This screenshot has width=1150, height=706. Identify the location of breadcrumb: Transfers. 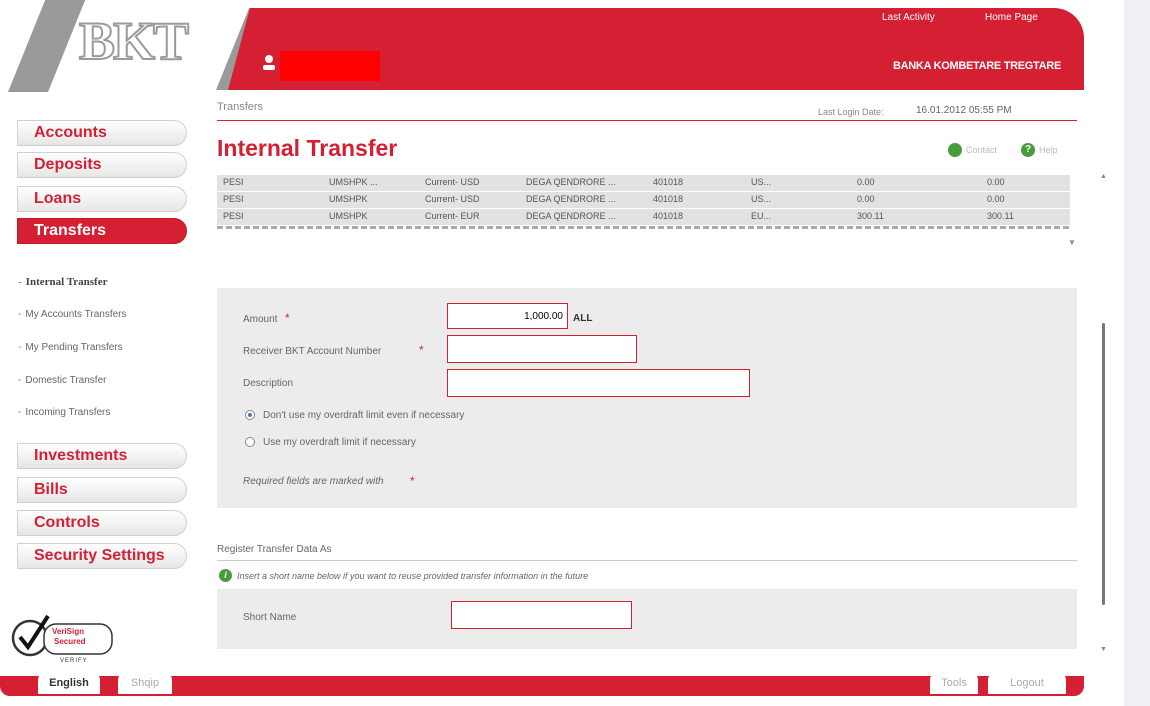
(240, 107).